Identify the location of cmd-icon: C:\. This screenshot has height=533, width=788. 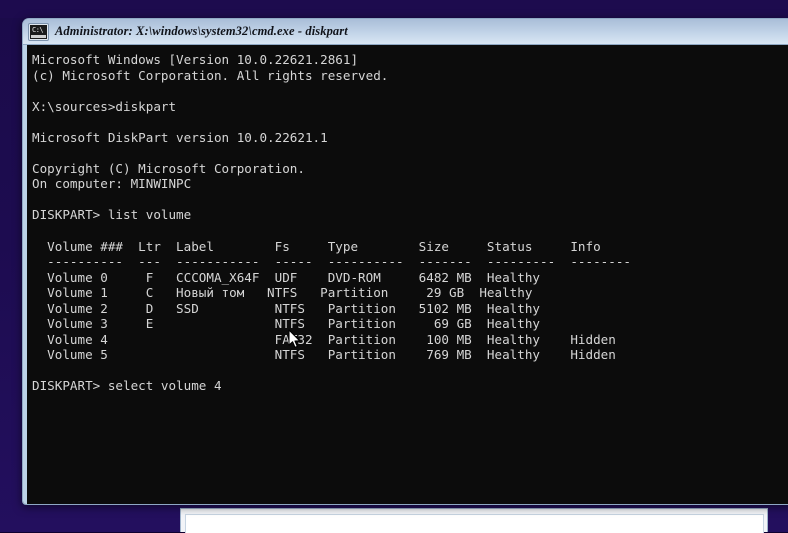
(38, 31).